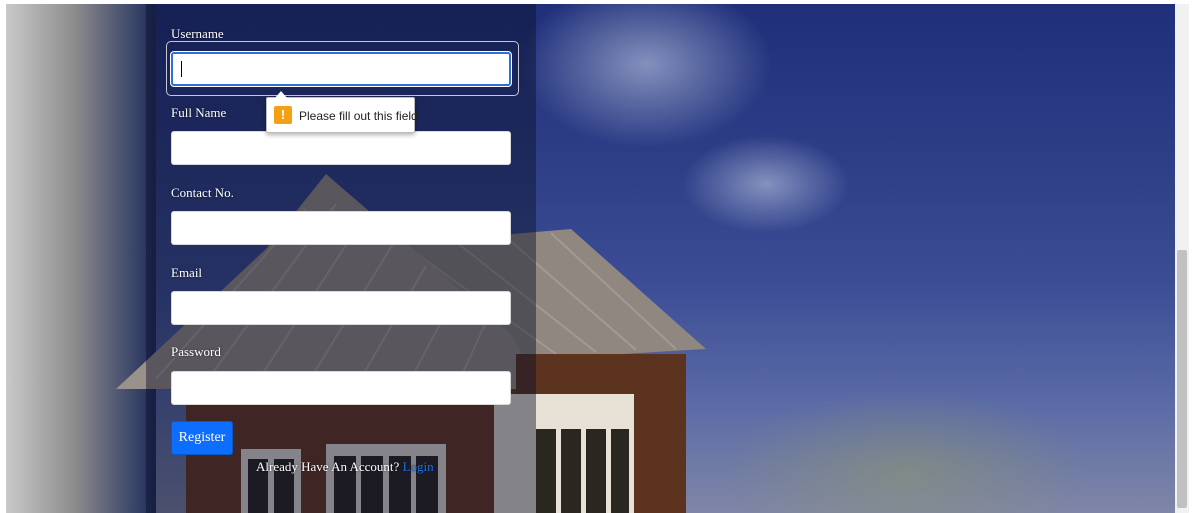 This screenshot has width=1193, height=513. Describe the element at coordinates (341, 228) in the screenshot. I see `contact-no-input` at that location.